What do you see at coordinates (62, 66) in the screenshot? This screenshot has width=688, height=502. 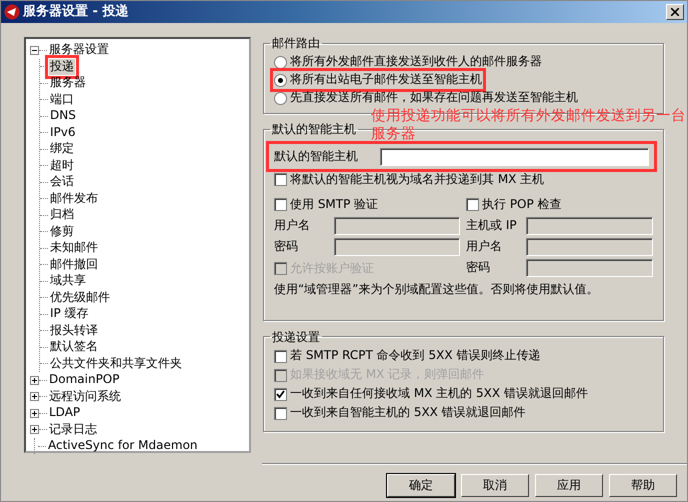 I see `tree-item: 投递` at bounding box center [62, 66].